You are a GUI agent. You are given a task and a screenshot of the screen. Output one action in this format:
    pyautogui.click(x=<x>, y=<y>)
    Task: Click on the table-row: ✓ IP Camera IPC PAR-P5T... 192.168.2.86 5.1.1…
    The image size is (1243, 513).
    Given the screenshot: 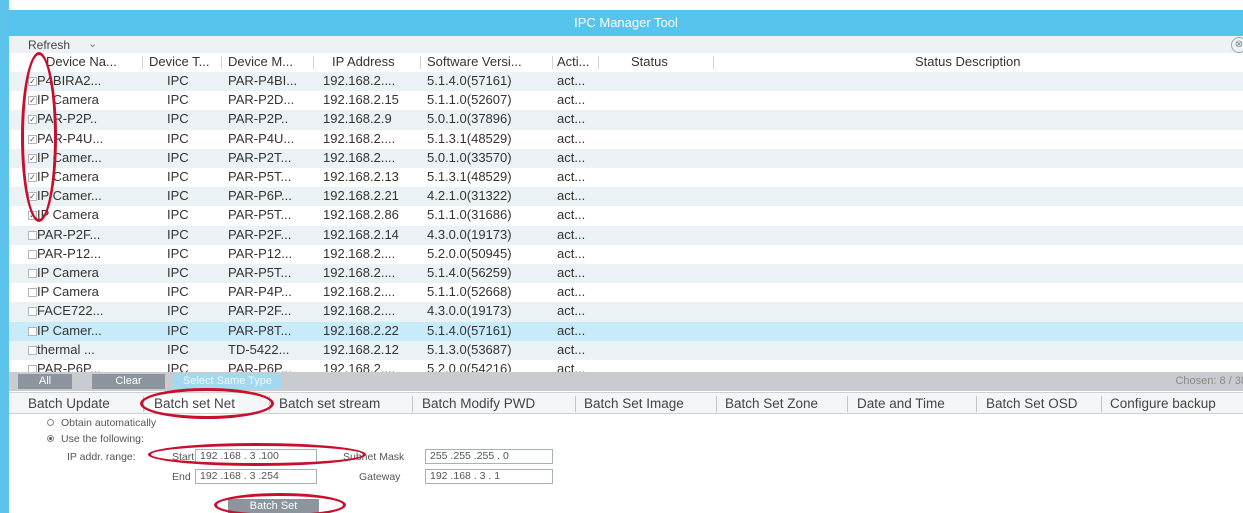 What is the action you would take?
    pyautogui.click(x=626, y=216)
    